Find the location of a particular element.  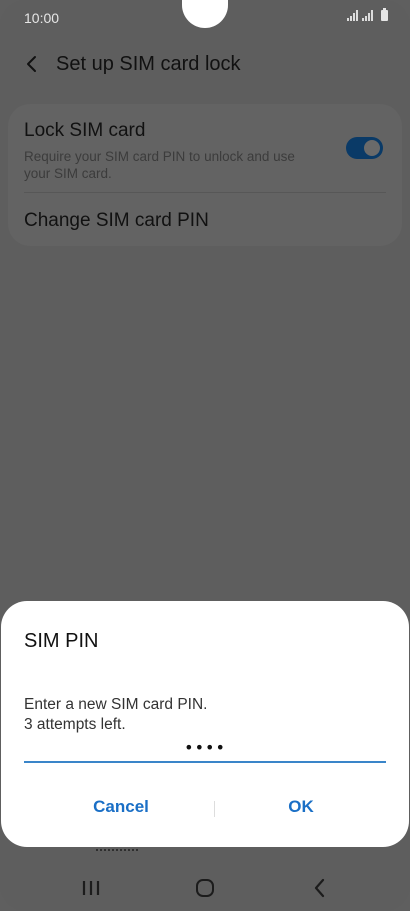

ok-button: OK is located at coordinates (301, 809).